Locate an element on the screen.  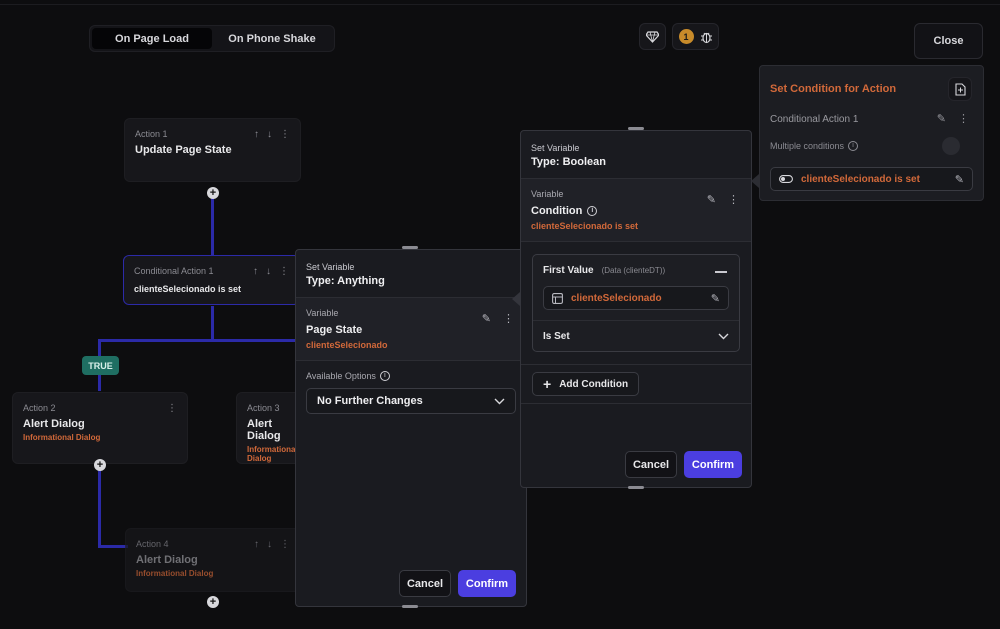
add-note-button is located at coordinates (960, 89).